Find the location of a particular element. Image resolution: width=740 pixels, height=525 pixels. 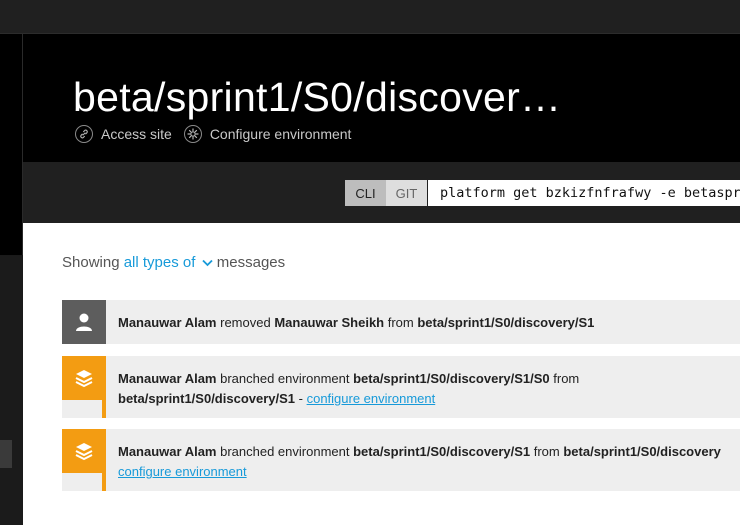

link-icon is located at coordinates (84, 134).